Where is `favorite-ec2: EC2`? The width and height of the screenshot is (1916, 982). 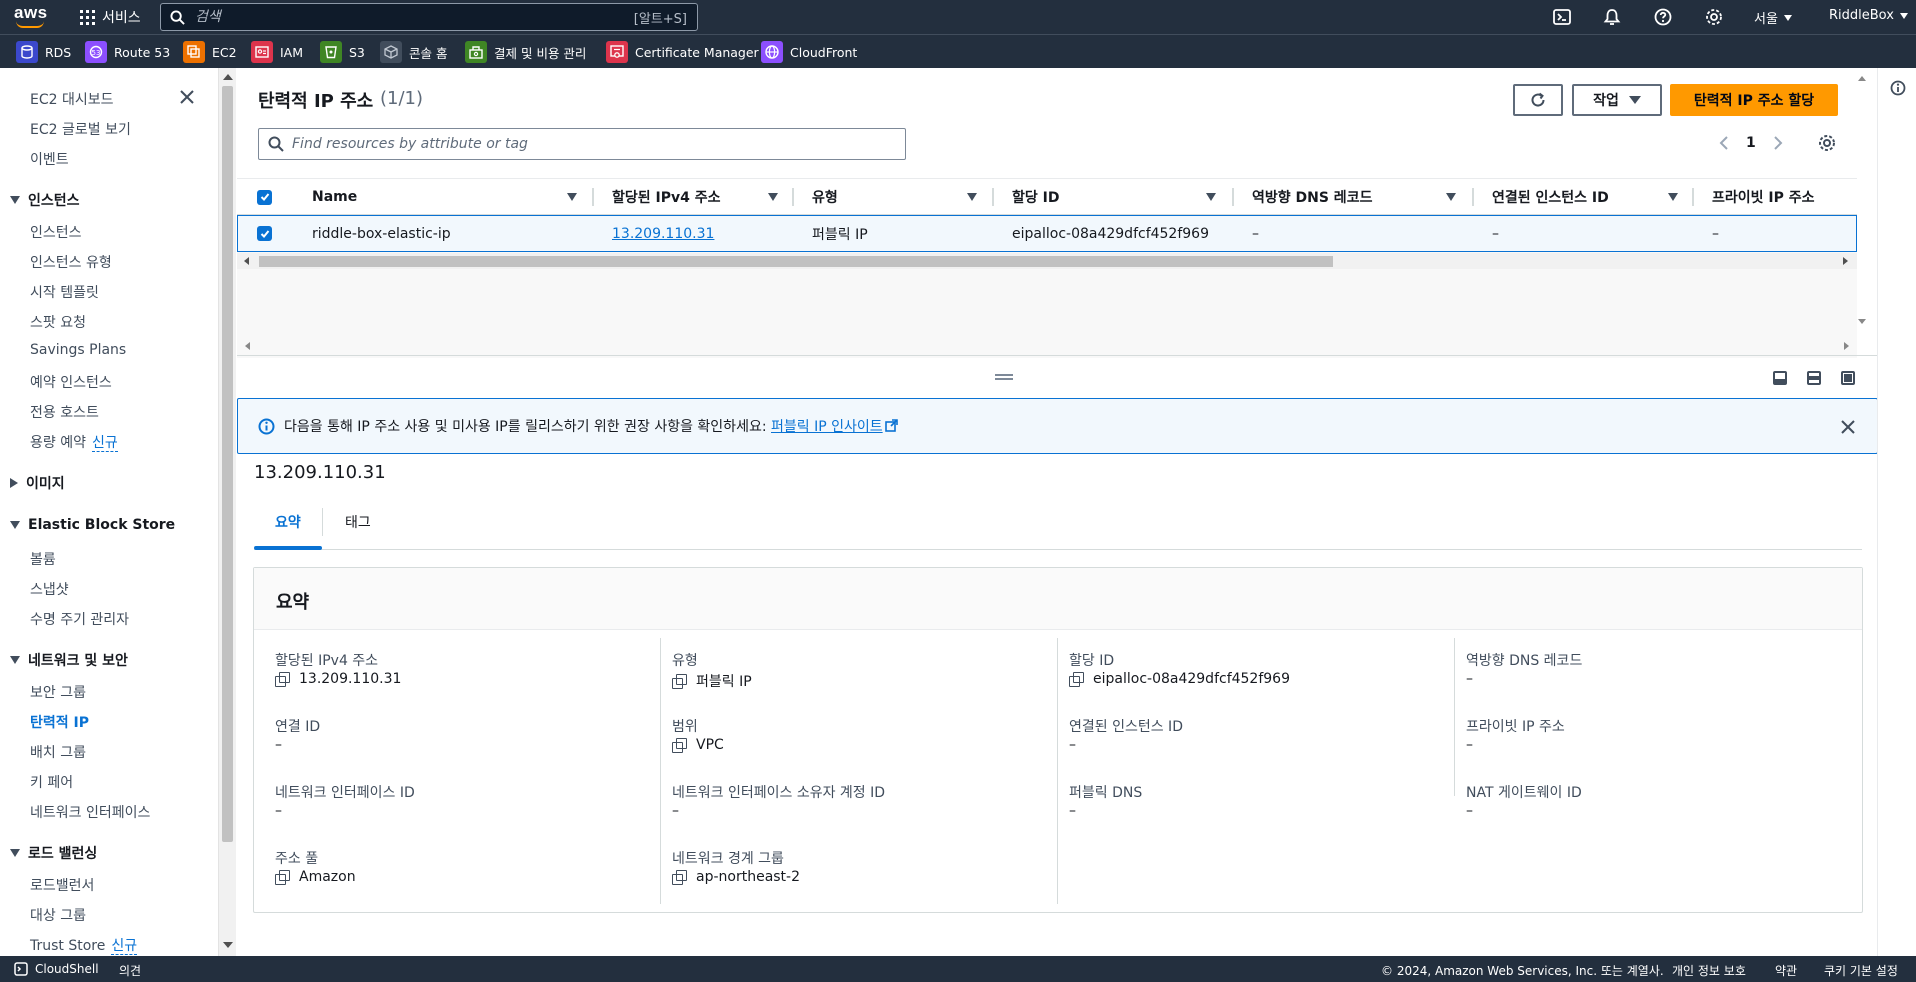 favorite-ec2: EC2 is located at coordinates (210, 52).